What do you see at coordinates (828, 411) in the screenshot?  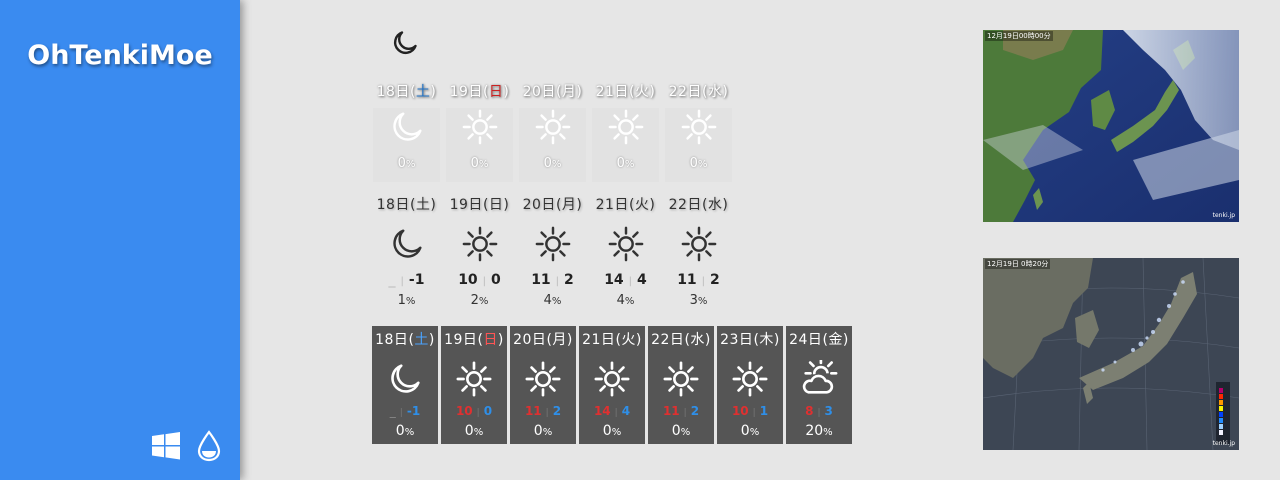 I see `low-temp: 3` at bounding box center [828, 411].